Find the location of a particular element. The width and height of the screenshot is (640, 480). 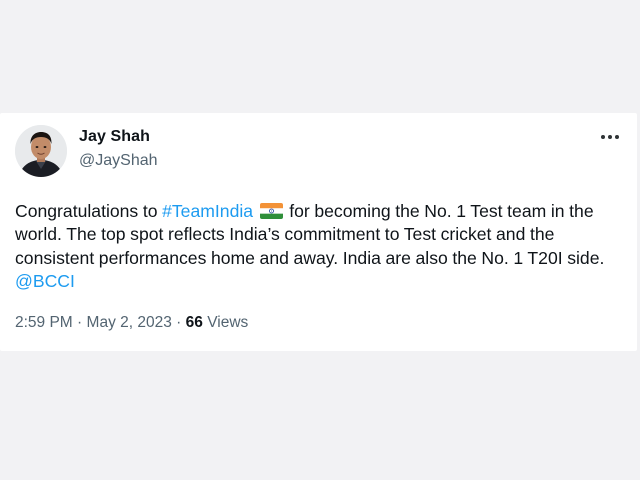

tweet-date: May 2, 2023 is located at coordinates (129, 322).